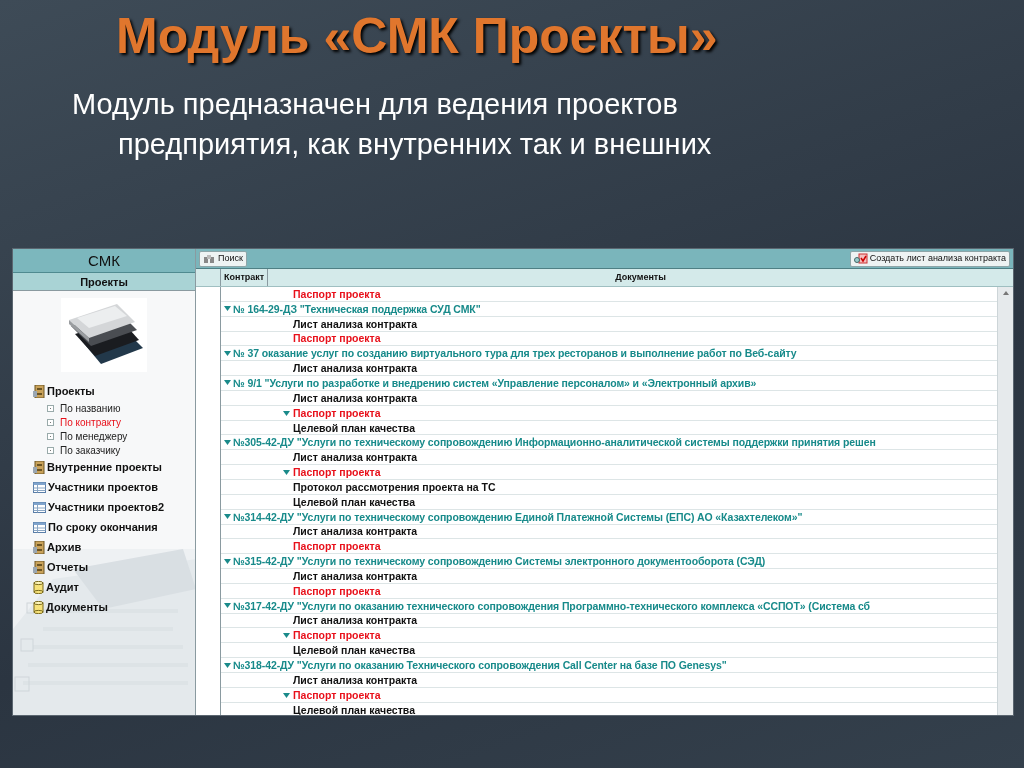 Image resolution: width=1024 pixels, height=768 pixels. Describe the element at coordinates (480, 665) in the screenshot. I see `contract-row: №318-42-ДУ "Услуги по оказанию Технического сопровождения Call Center на базе ПО Genesys"` at that location.